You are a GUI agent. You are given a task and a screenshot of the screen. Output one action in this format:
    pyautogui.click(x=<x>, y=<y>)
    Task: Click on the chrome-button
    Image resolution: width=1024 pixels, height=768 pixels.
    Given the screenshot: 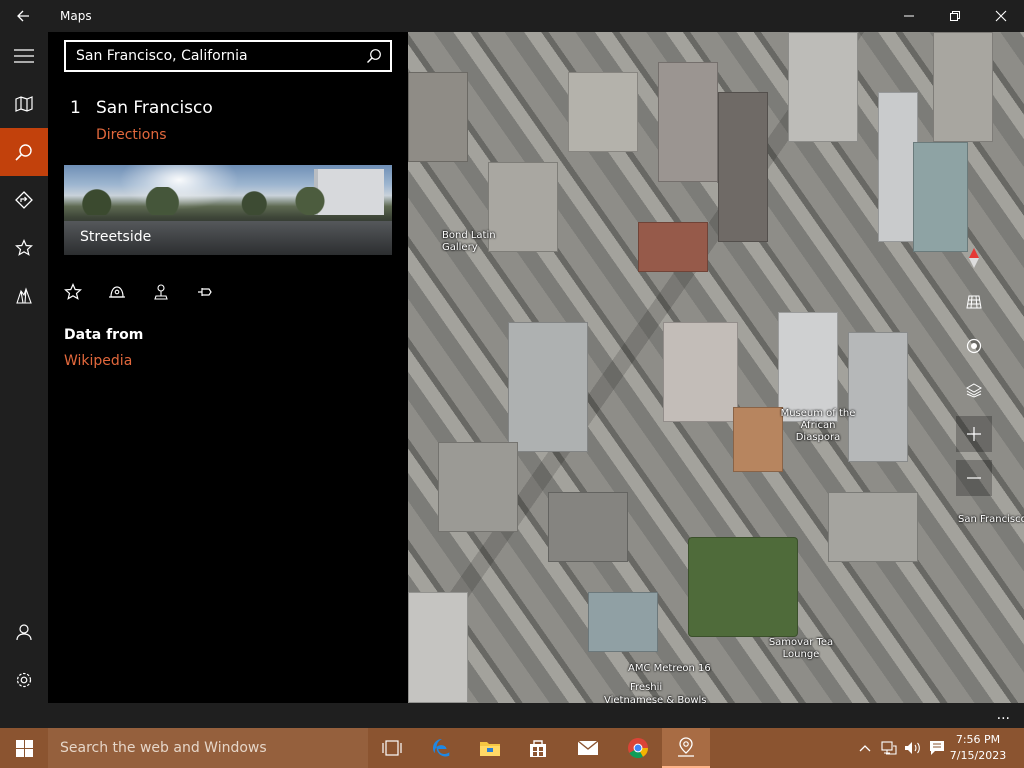 What is the action you would take?
    pyautogui.click(x=638, y=748)
    